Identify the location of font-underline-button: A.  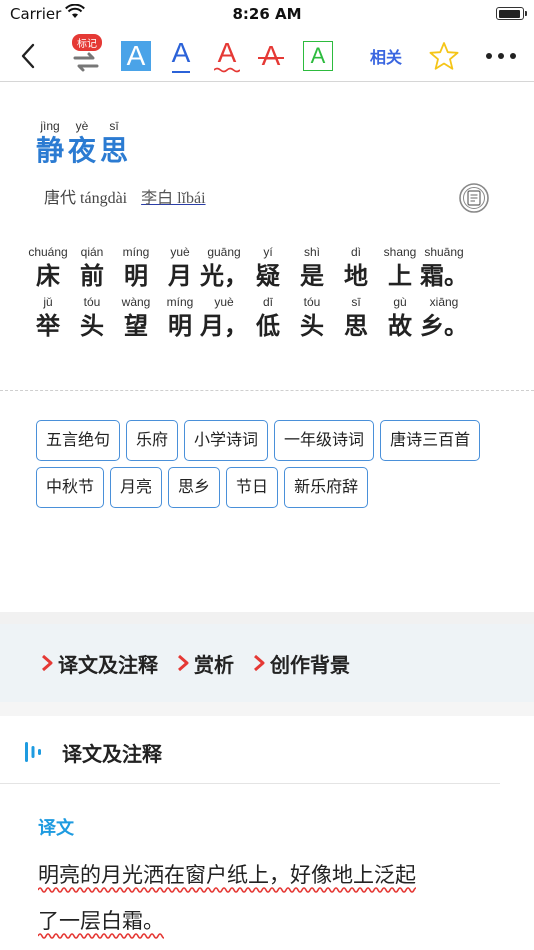
(181, 56).